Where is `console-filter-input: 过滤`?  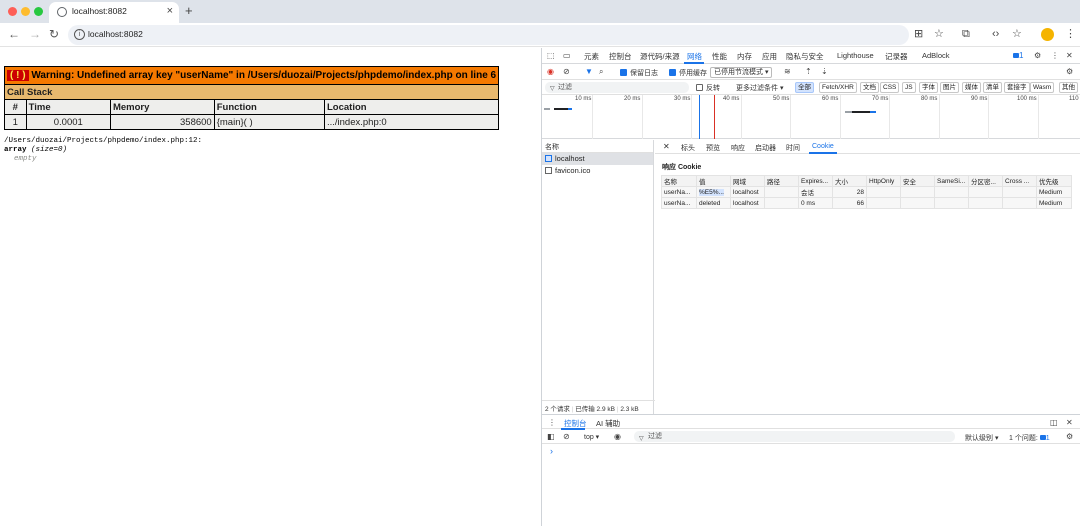 console-filter-input: 过滤 is located at coordinates (794, 436).